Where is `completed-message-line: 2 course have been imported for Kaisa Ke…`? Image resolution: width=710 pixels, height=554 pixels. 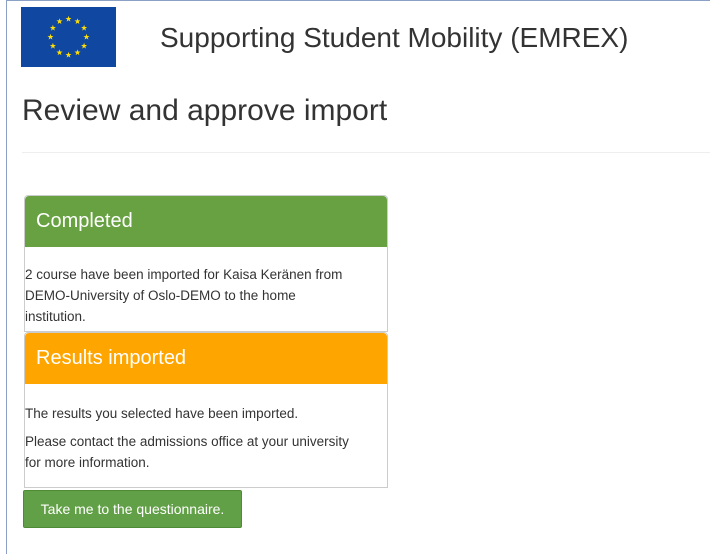 completed-message-line: 2 course have been imported for Kaisa Ke… is located at coordinates (184, 274).